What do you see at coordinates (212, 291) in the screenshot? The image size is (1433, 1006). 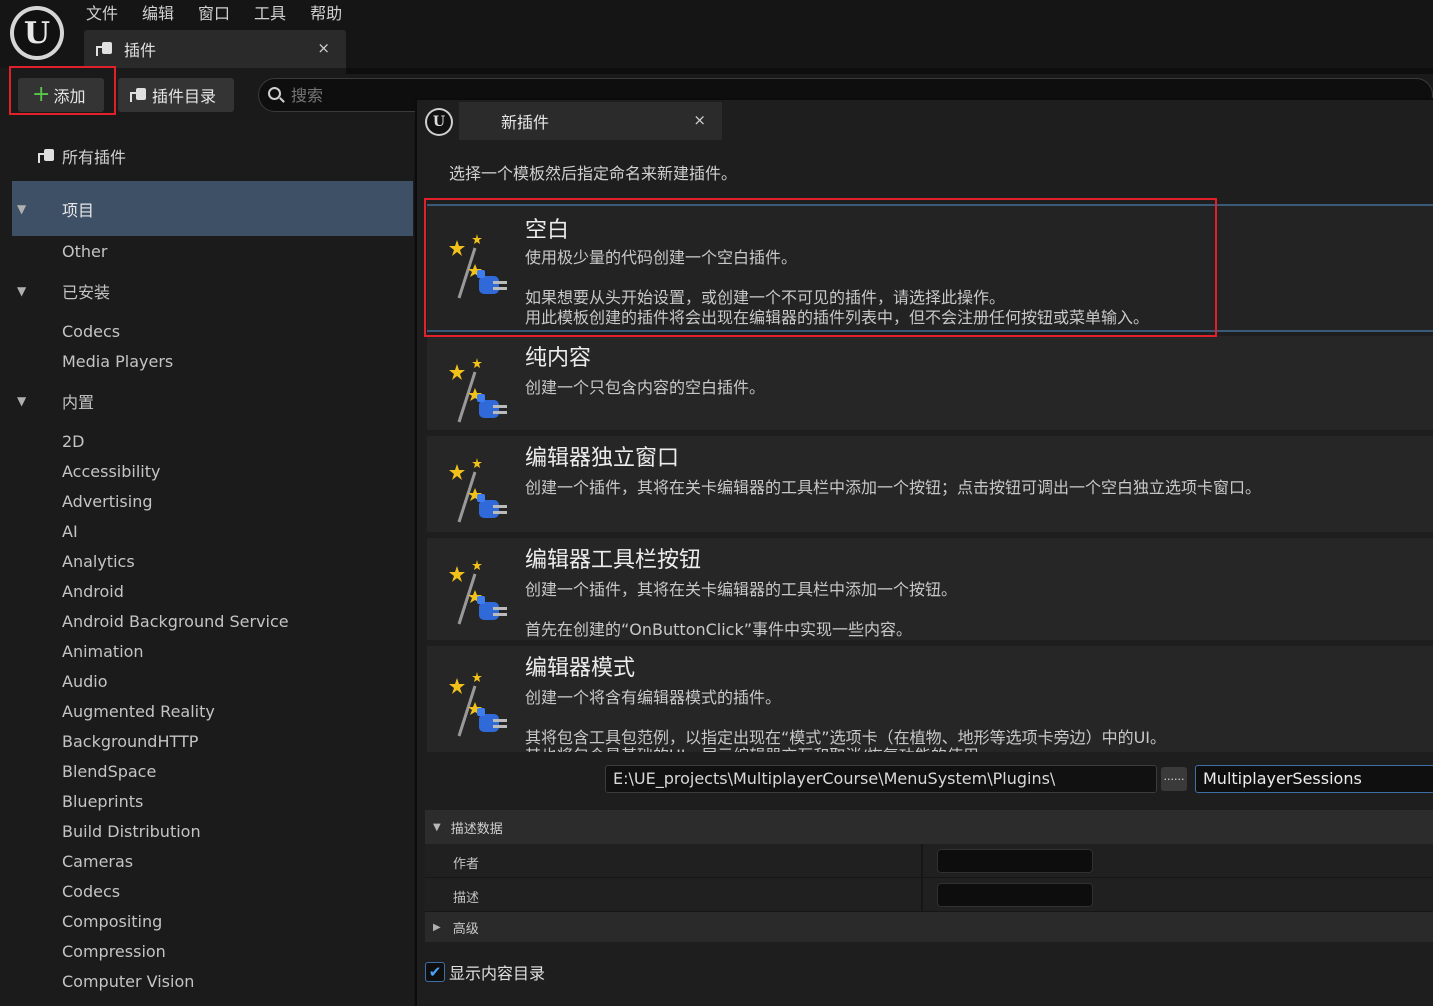 I see `category-installed: ▼ 已安装` at bounding box center [212, 291].